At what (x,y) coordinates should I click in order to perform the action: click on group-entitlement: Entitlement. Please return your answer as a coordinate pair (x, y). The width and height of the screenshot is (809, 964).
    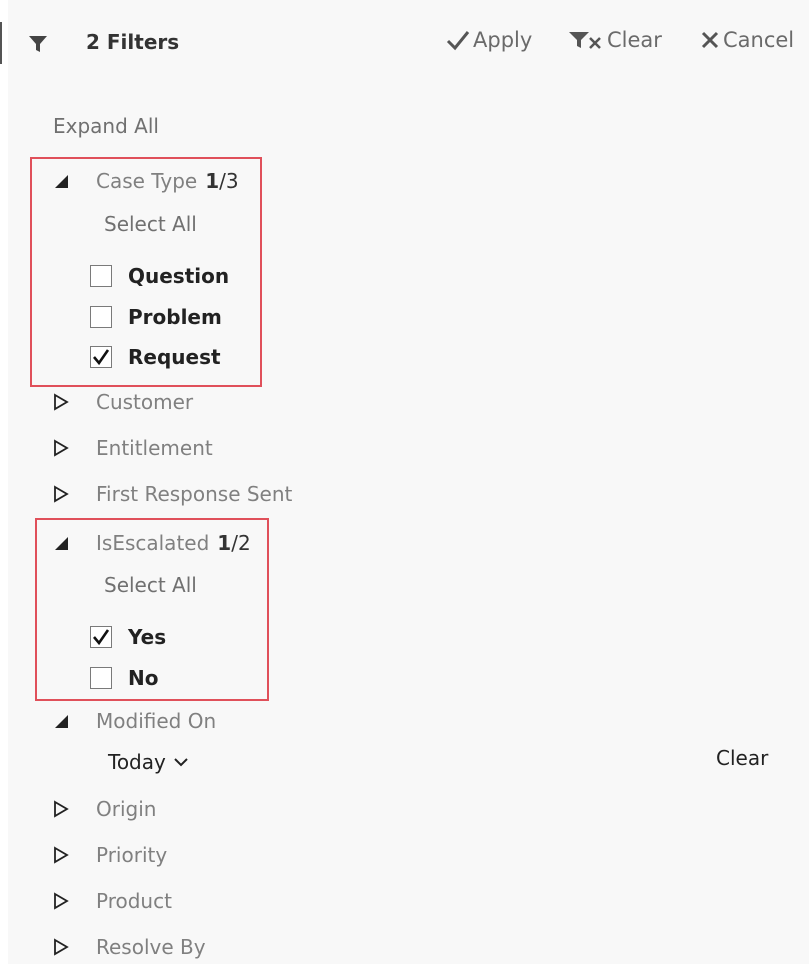
    Looking at the image, I should click on (132, 448).